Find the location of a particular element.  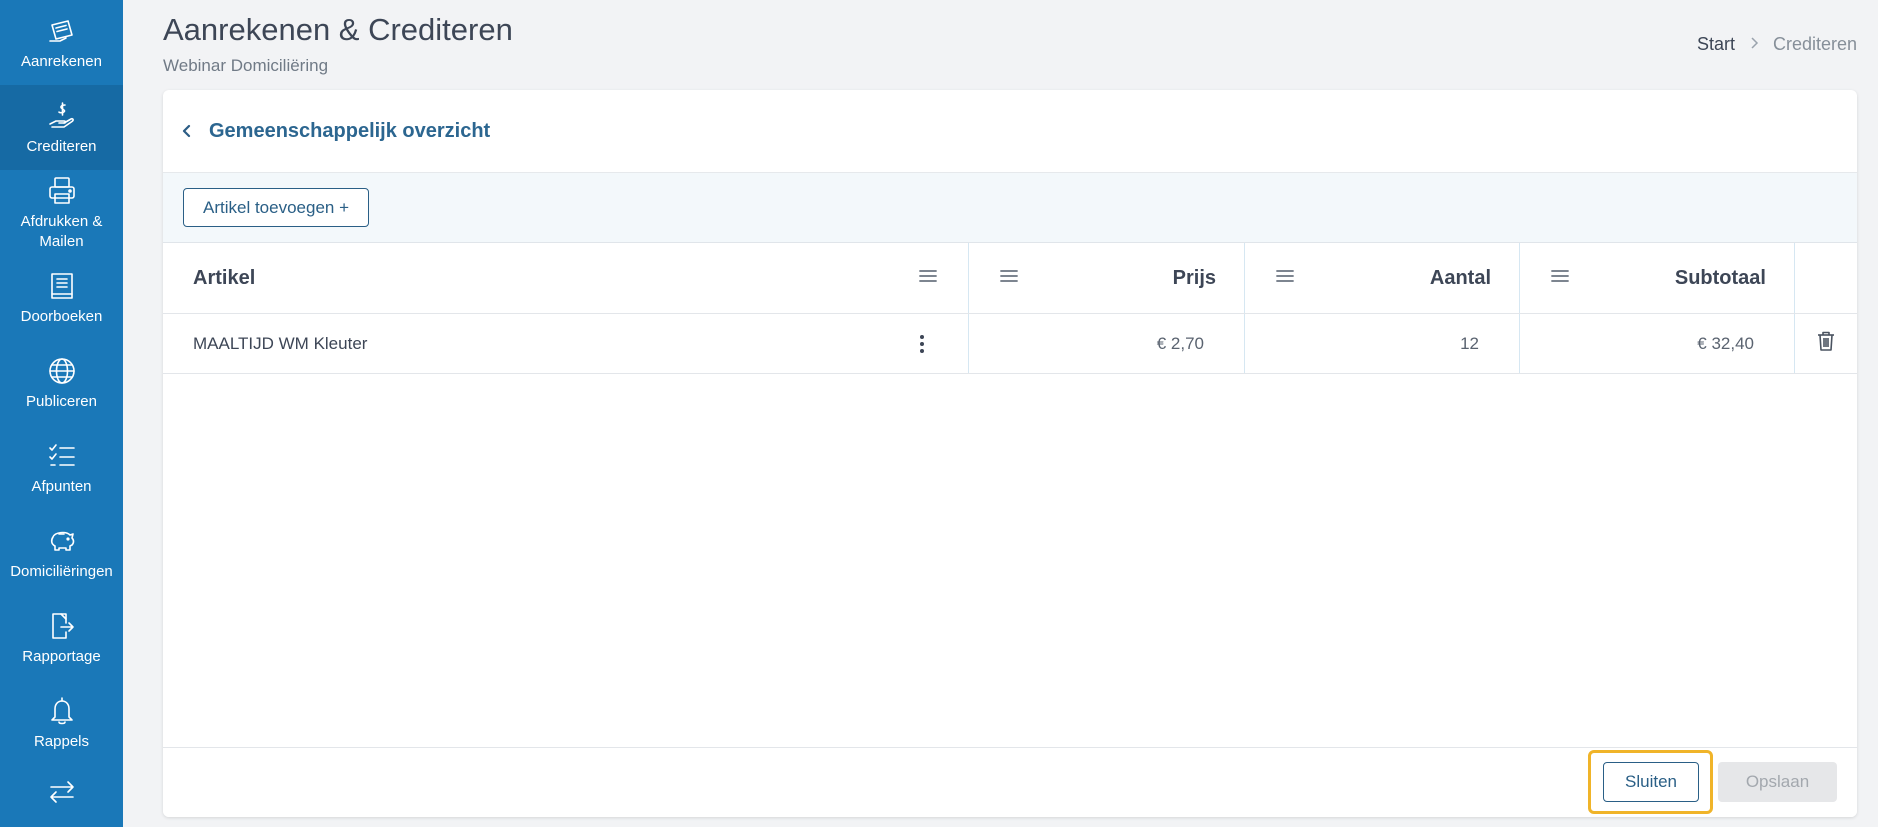

sidebar-item-label: Publiceren is located at coordinates (61, 401).